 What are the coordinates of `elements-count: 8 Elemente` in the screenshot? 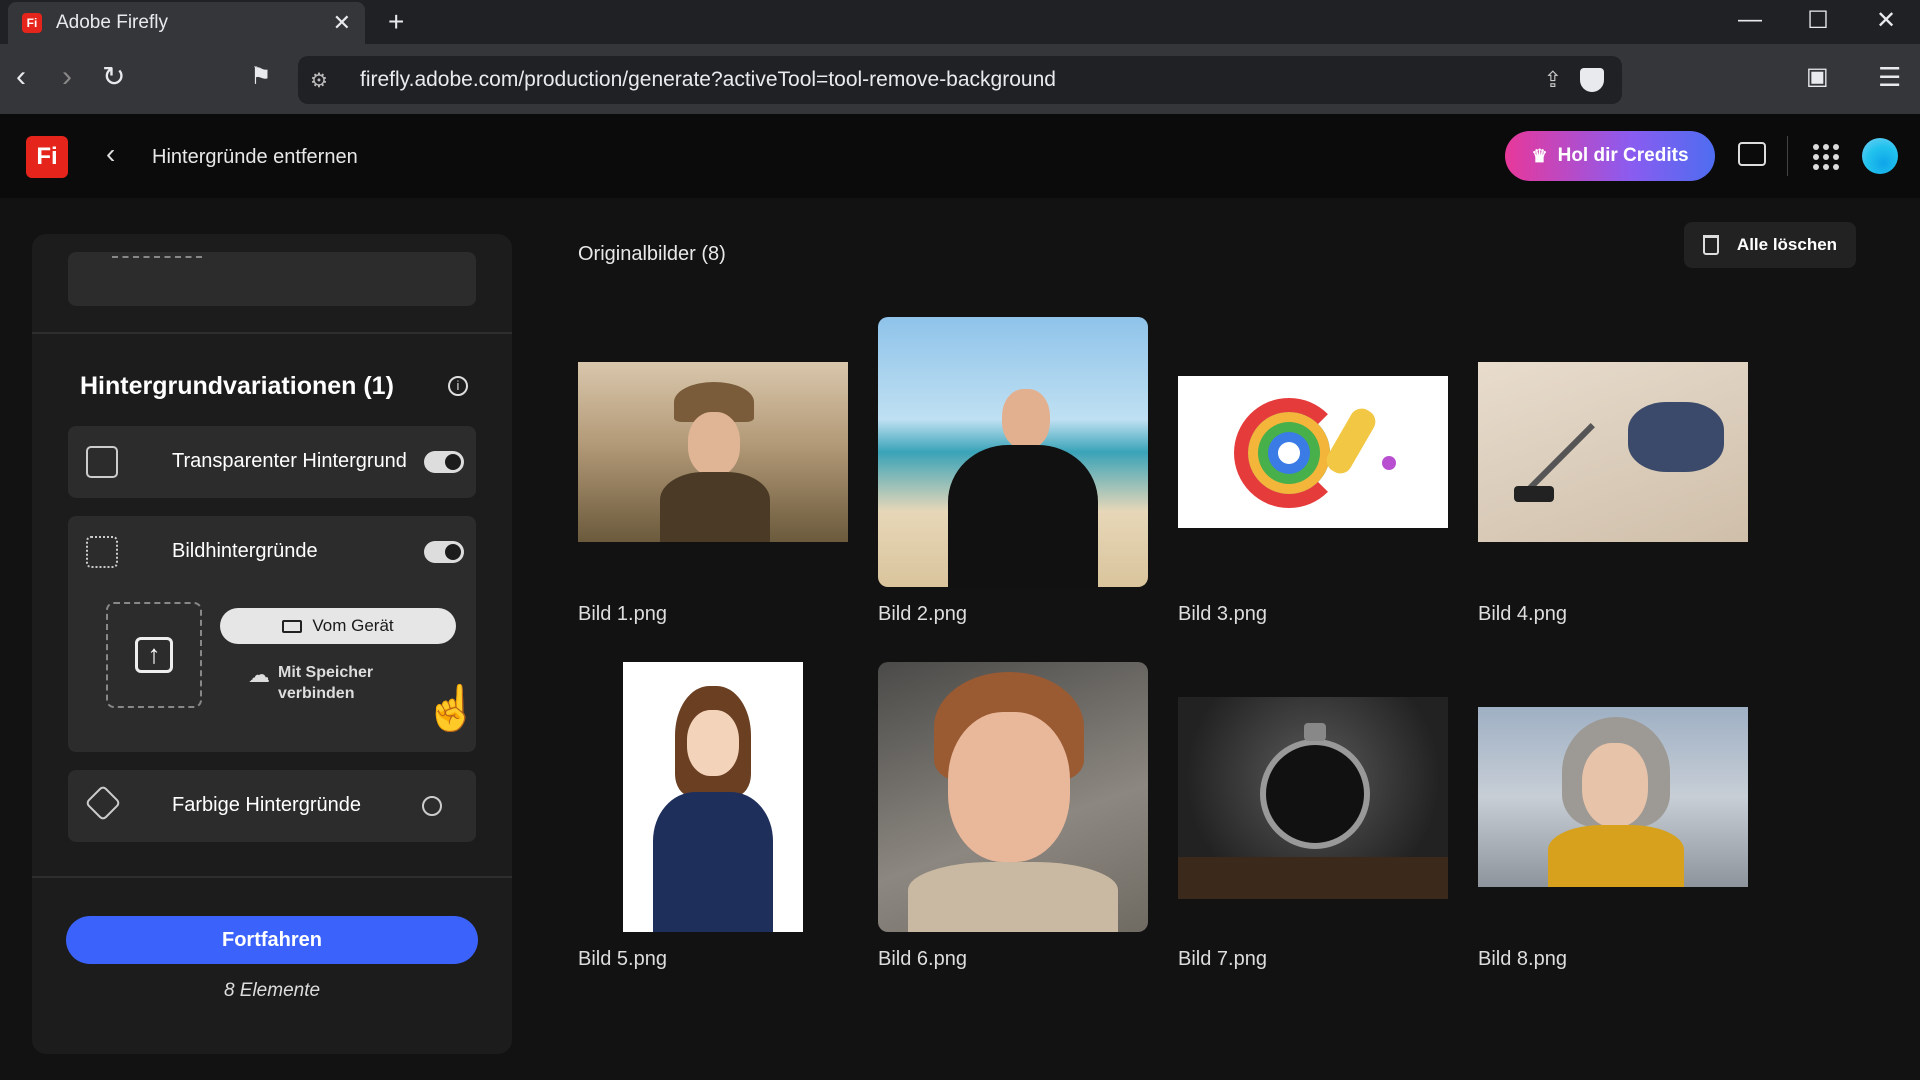 It's located at (272, 990).